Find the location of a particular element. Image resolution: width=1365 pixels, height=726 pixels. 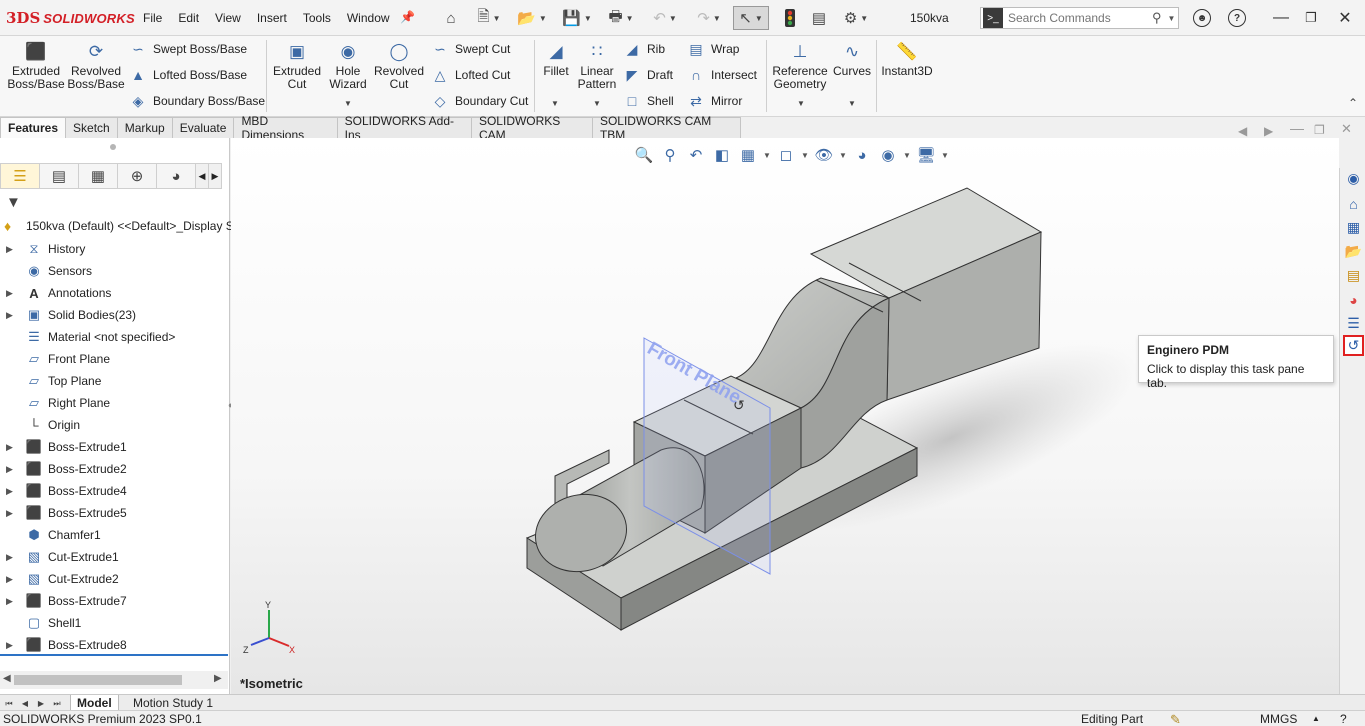

tree-item: ▢ Shell1 is located at coordinates (114, 623).